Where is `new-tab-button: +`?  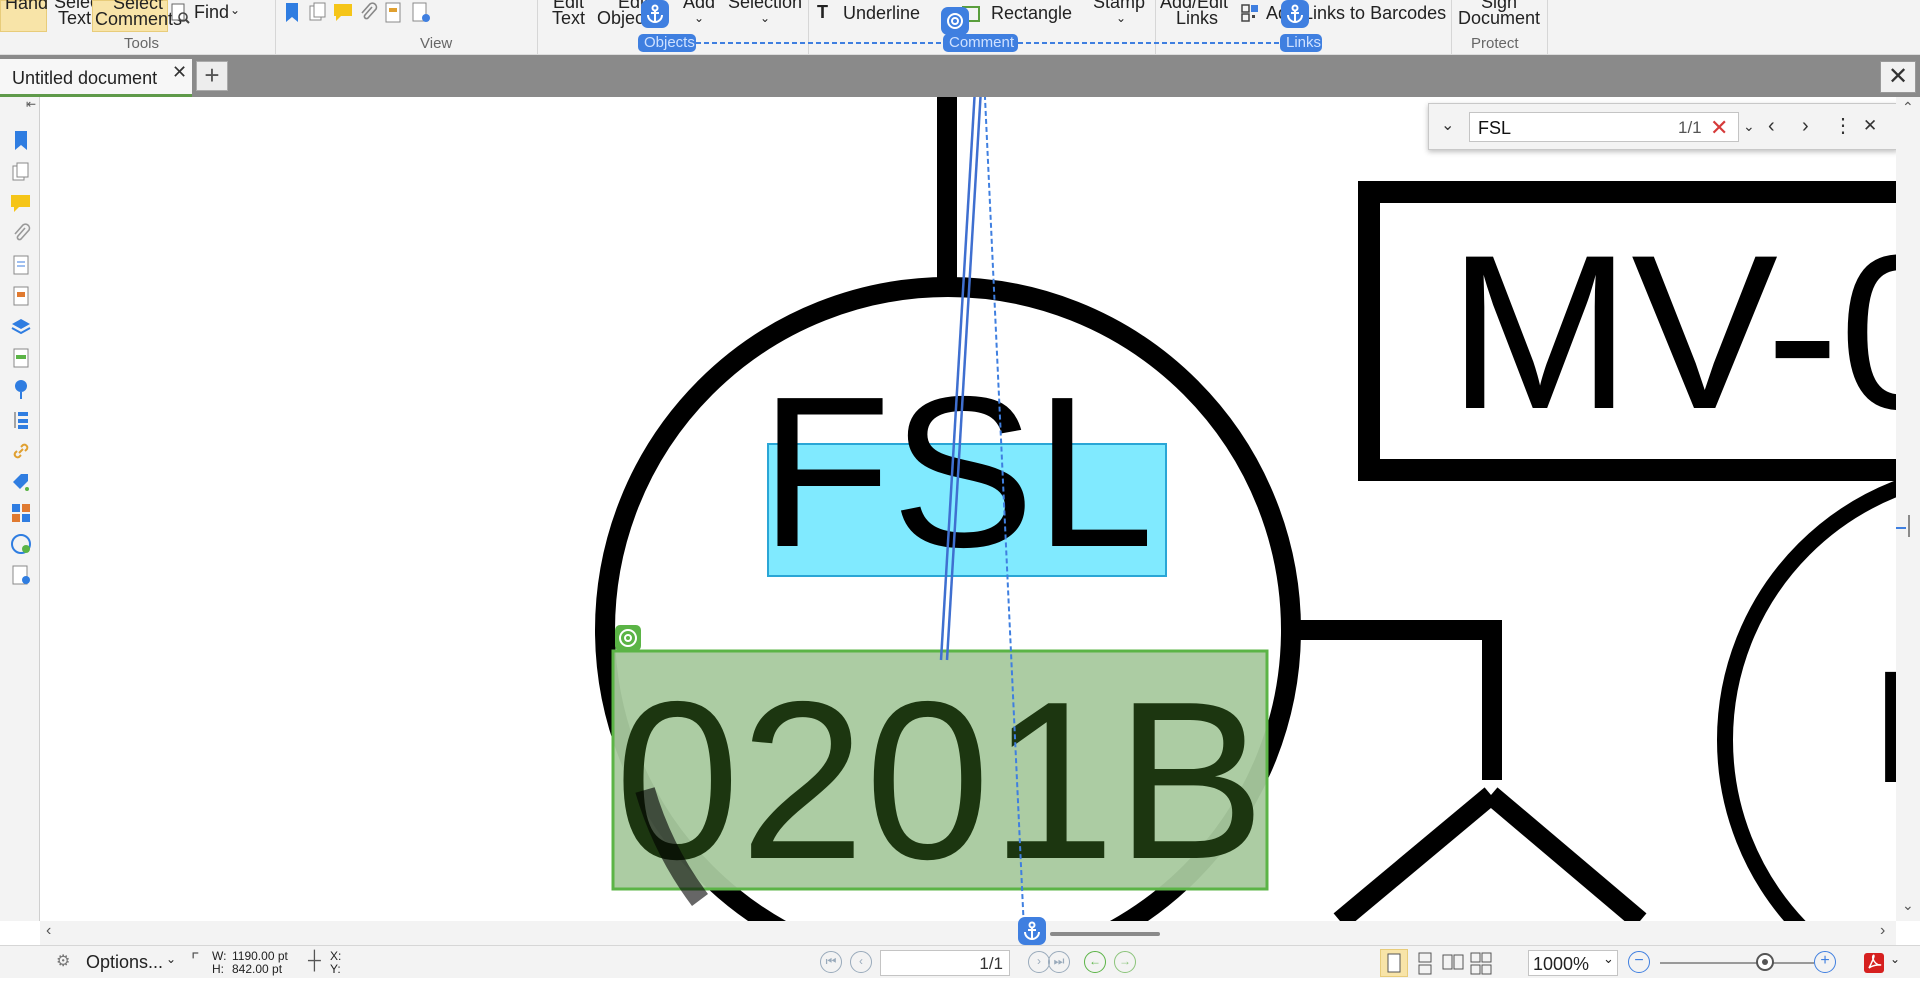 new-tab-button: + is located at coordinates (212, 76).